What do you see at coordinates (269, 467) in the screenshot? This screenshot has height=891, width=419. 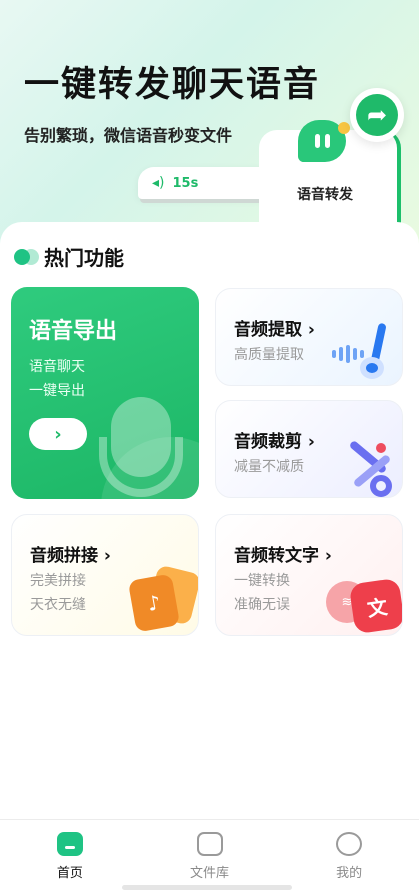 I see `audio-cut-desc: 减量不减质` at bounding box center [269, 467].